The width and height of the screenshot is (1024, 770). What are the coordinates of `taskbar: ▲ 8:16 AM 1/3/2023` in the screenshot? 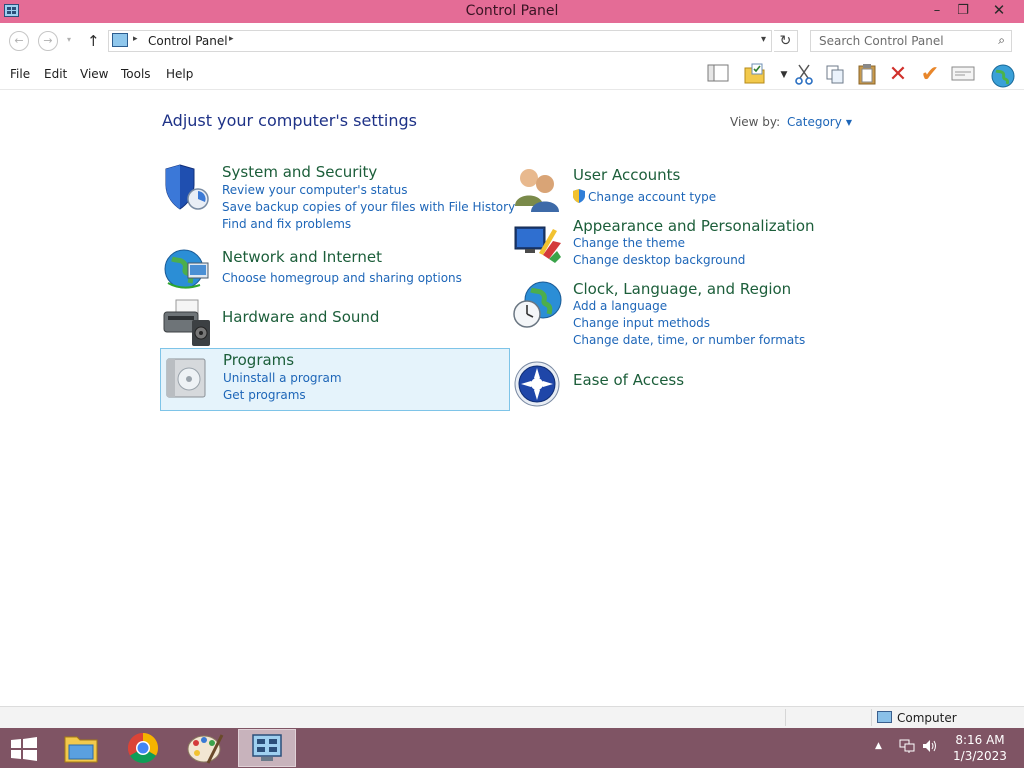 It's located at (512, 748).